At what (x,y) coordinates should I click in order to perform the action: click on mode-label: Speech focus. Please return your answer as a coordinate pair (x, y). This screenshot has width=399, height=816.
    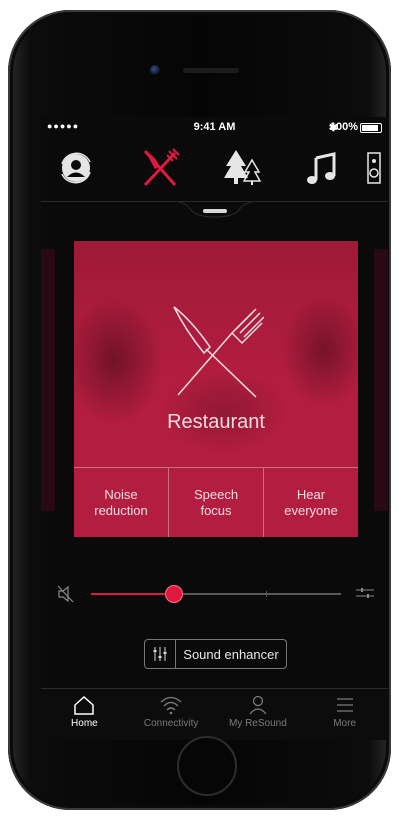
    Looking at the image, I should click on (216, 502).